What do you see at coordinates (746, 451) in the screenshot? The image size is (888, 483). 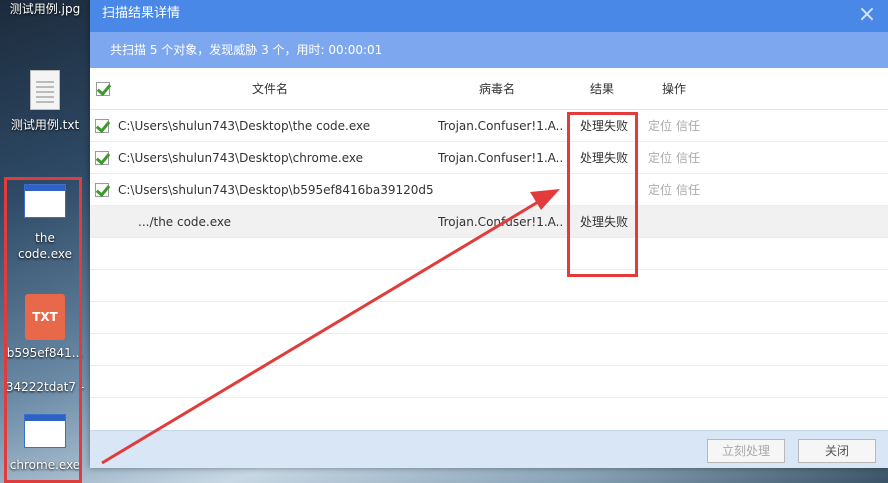 I see `process-now-button: 立刻处理` at bounding box center [746, 451].